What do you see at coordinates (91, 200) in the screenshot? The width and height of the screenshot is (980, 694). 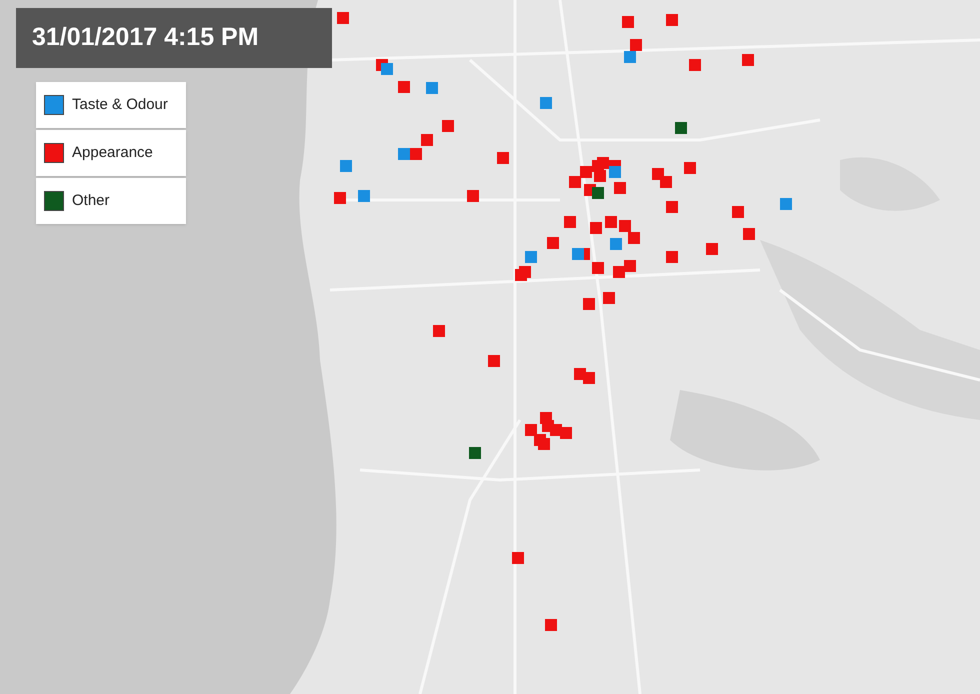 I see `legend-label: Other` at bounding box center [91, 200].